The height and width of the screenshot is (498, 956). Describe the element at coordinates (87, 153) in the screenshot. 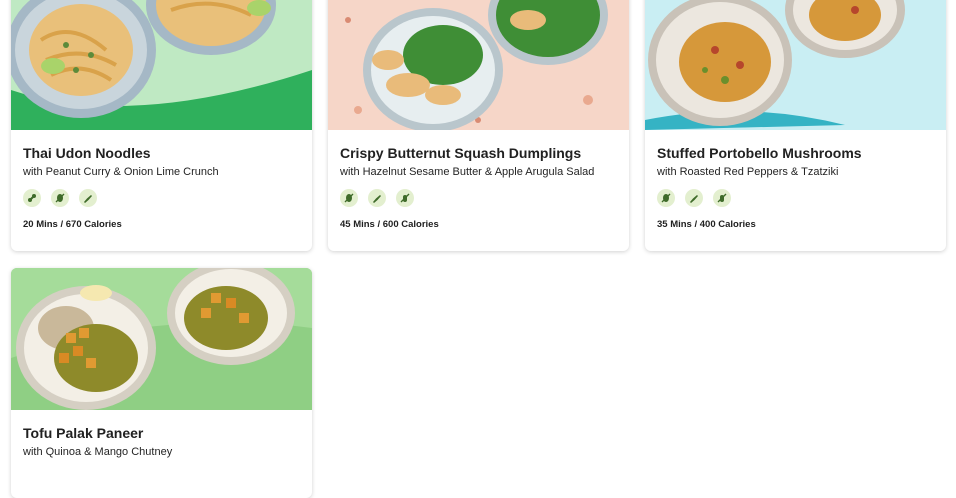

I see `recipe-title: Thai Udon Noodles` at that location.